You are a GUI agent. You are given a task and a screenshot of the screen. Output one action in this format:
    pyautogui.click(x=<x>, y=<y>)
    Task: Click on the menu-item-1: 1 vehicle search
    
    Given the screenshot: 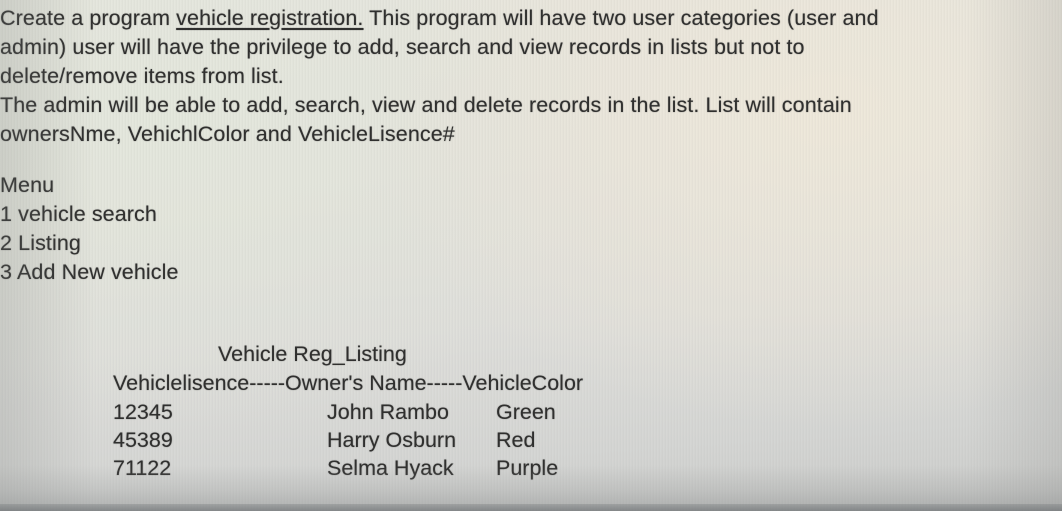 What is the action you would take?
    pyautogui.click(x=78, y=214)
    